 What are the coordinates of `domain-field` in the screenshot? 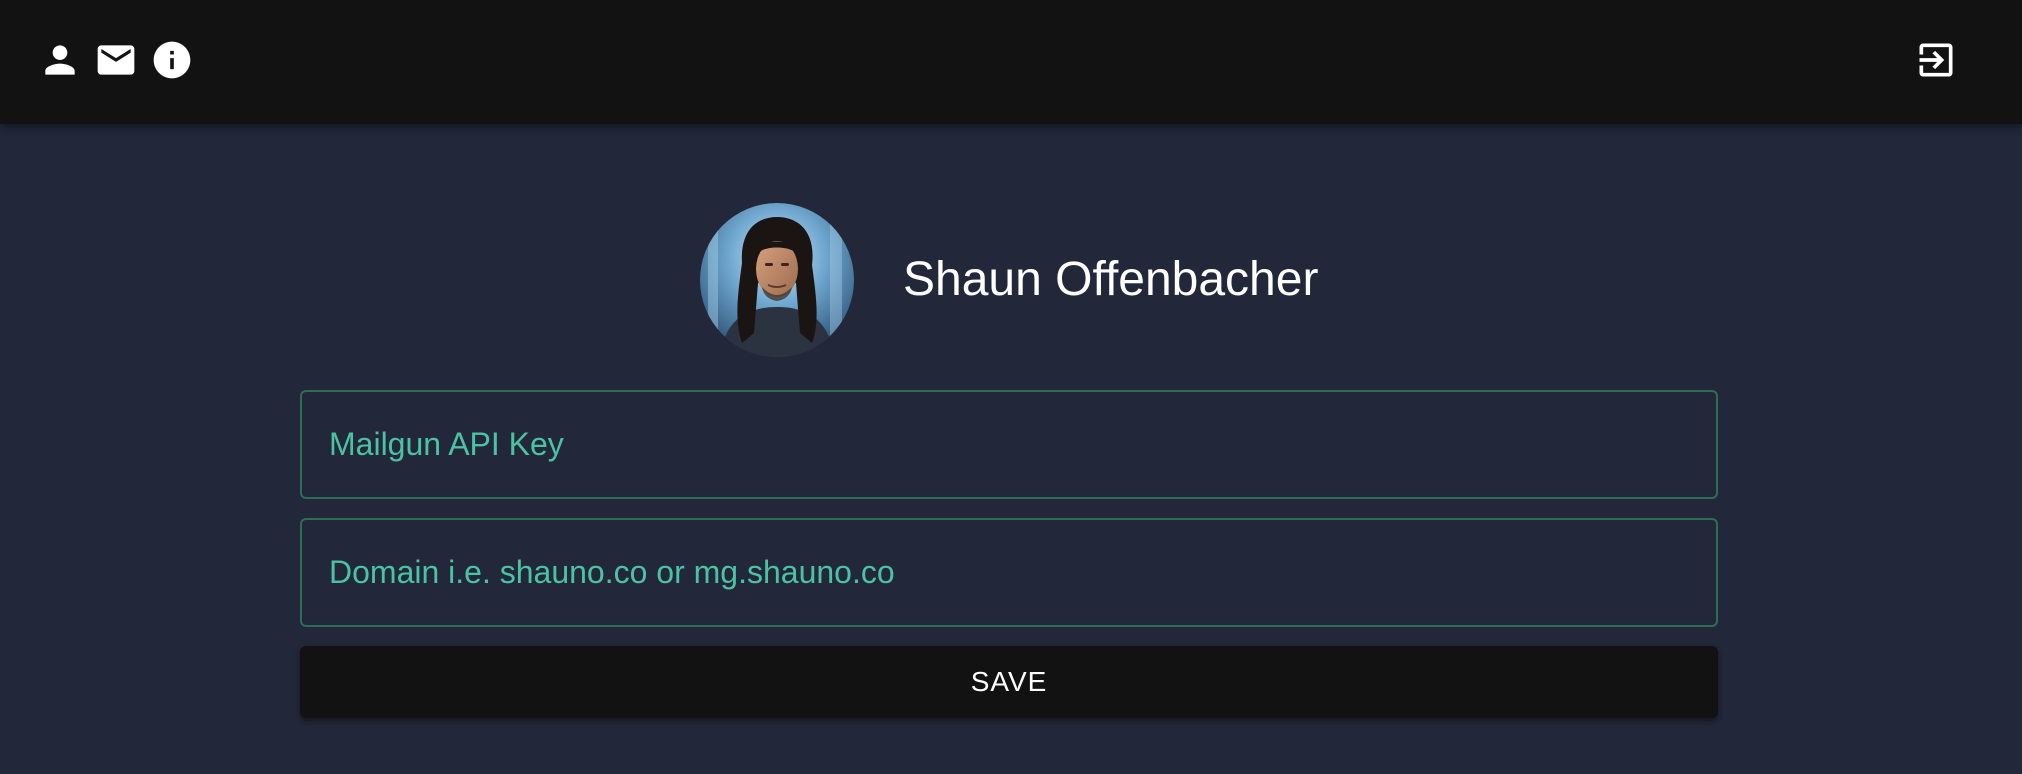 It's located at (1009, 572).